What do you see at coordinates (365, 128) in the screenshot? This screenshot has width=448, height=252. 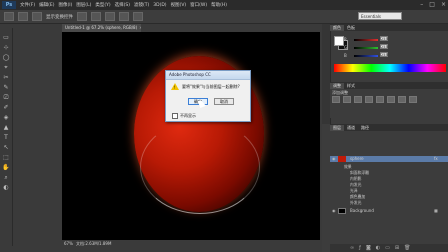 I see `tab-paths: 路径` at bounding box center [365, 128].